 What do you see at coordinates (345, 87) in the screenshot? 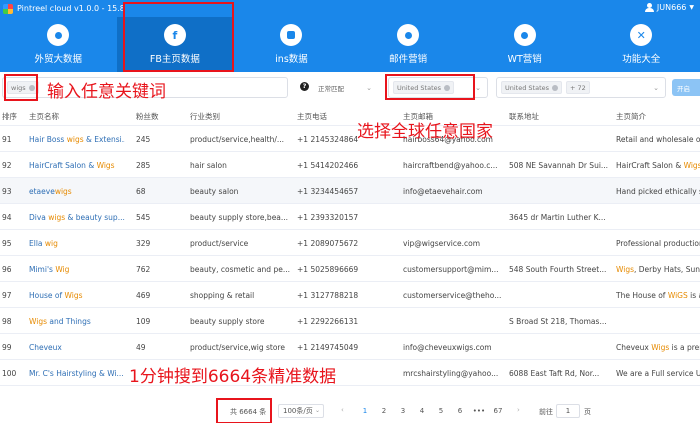
I see `match-mode-select: 正常匹配 ⌄` at bounding box center [345, 87].